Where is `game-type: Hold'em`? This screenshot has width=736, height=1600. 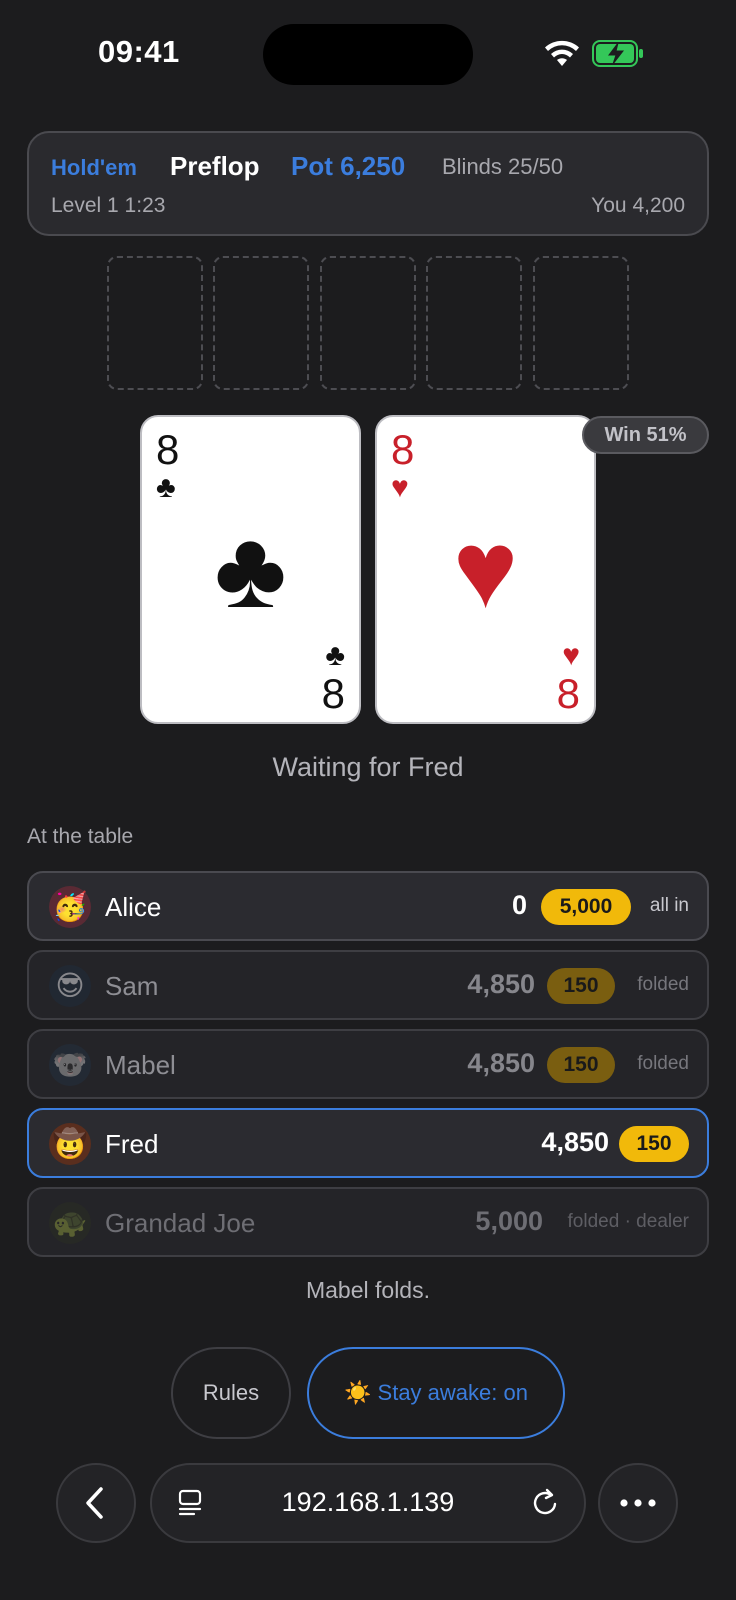
game-type: Hold'em is located at coordinates (94, 167).